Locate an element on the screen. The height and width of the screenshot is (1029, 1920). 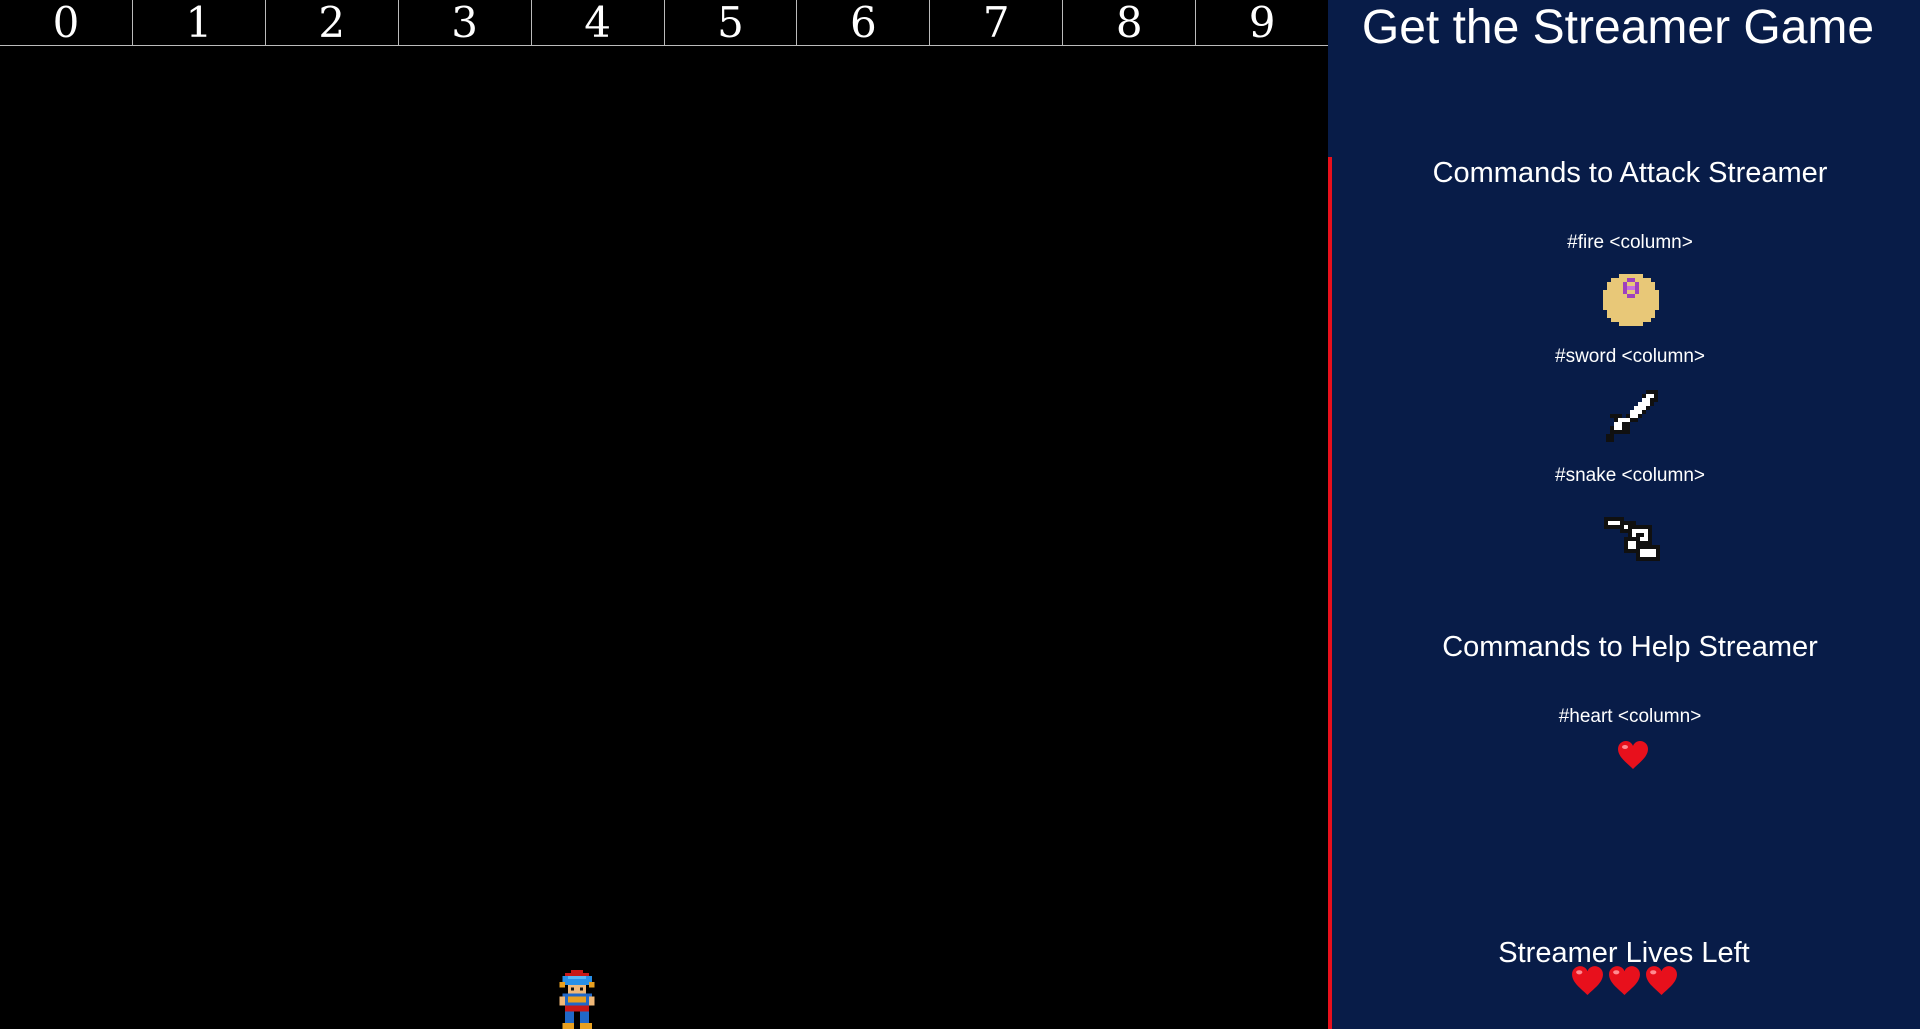
help-commands-heading: Commands to Help Streamer is located at coordinates (1630, 647).